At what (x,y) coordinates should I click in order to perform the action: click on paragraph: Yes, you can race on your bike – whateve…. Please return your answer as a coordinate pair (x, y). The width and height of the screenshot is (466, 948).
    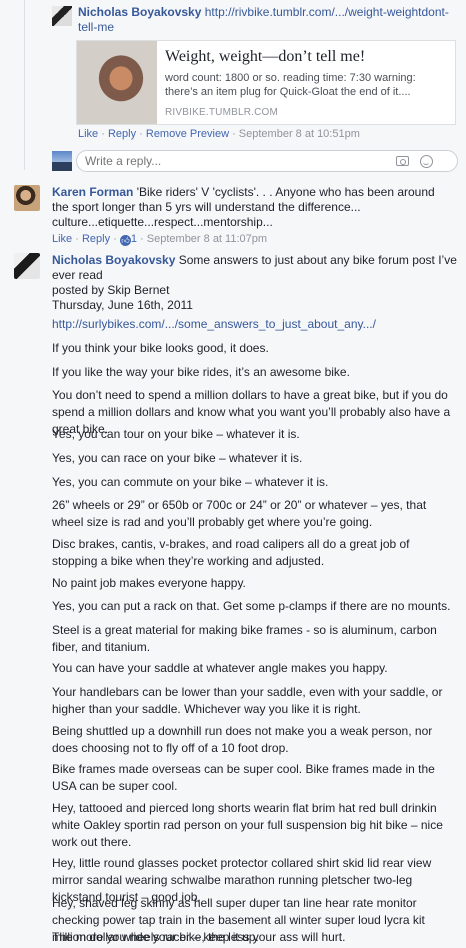
    Looking at the image, I should click on (177, 458).